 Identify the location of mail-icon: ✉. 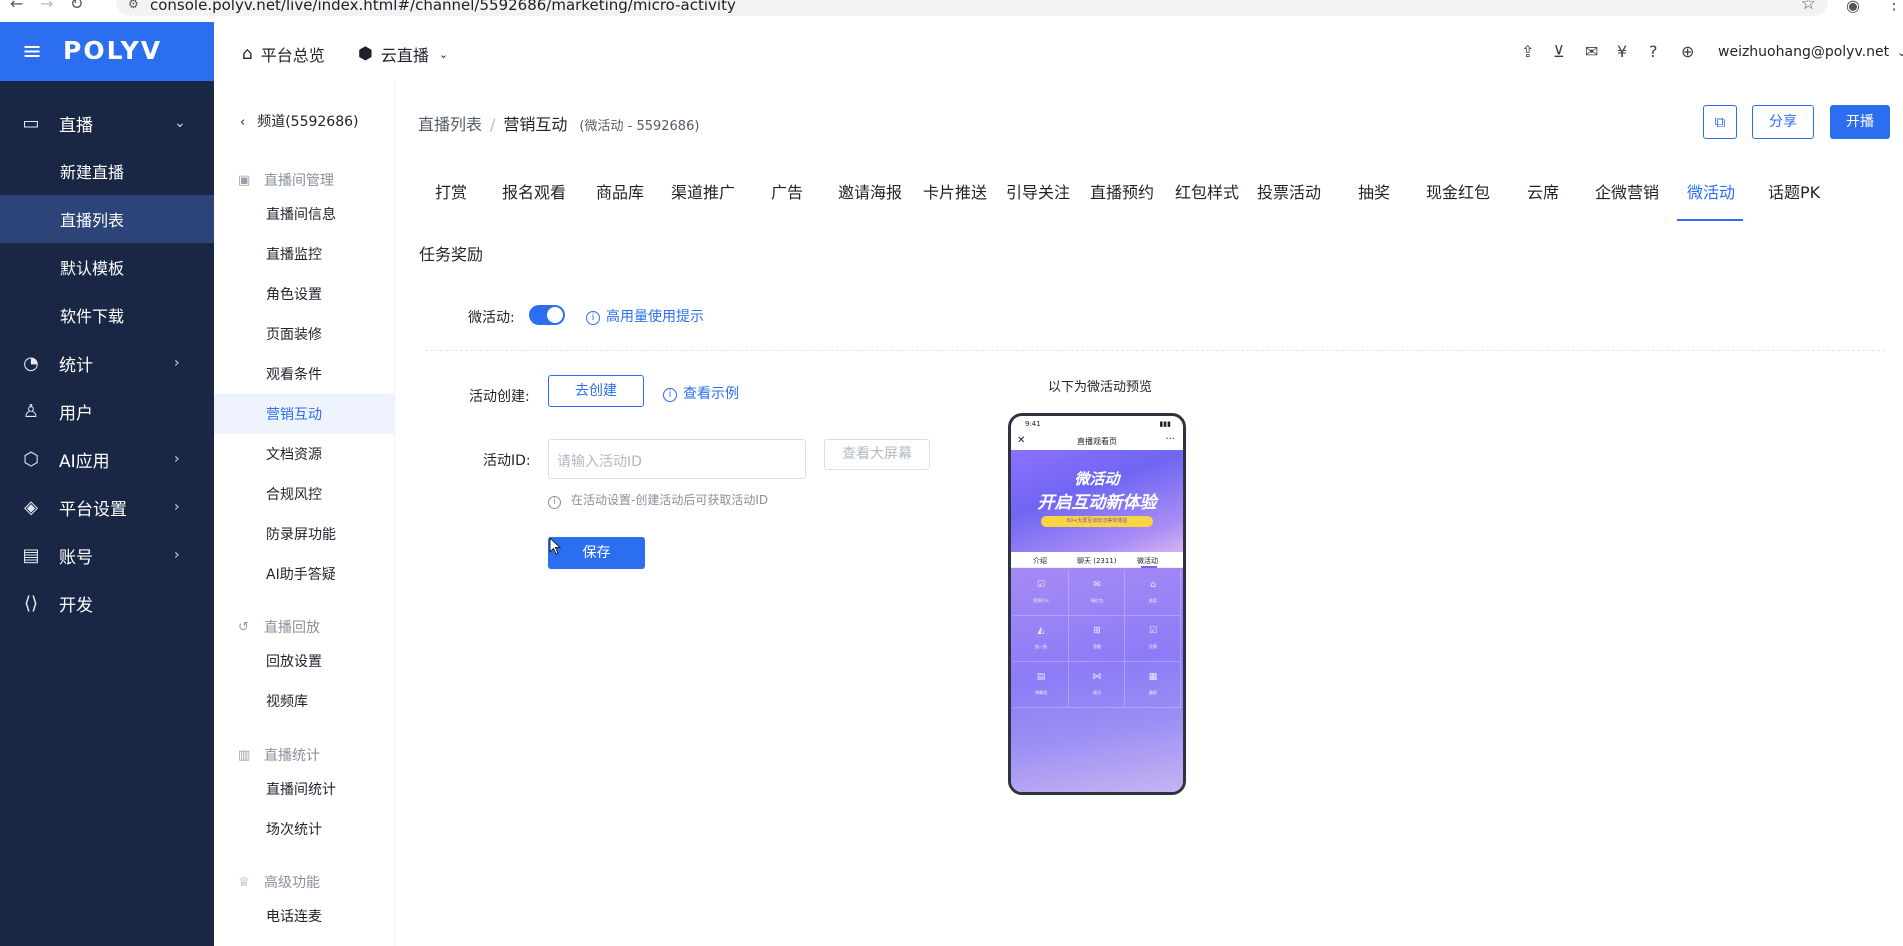
(1591, 51).